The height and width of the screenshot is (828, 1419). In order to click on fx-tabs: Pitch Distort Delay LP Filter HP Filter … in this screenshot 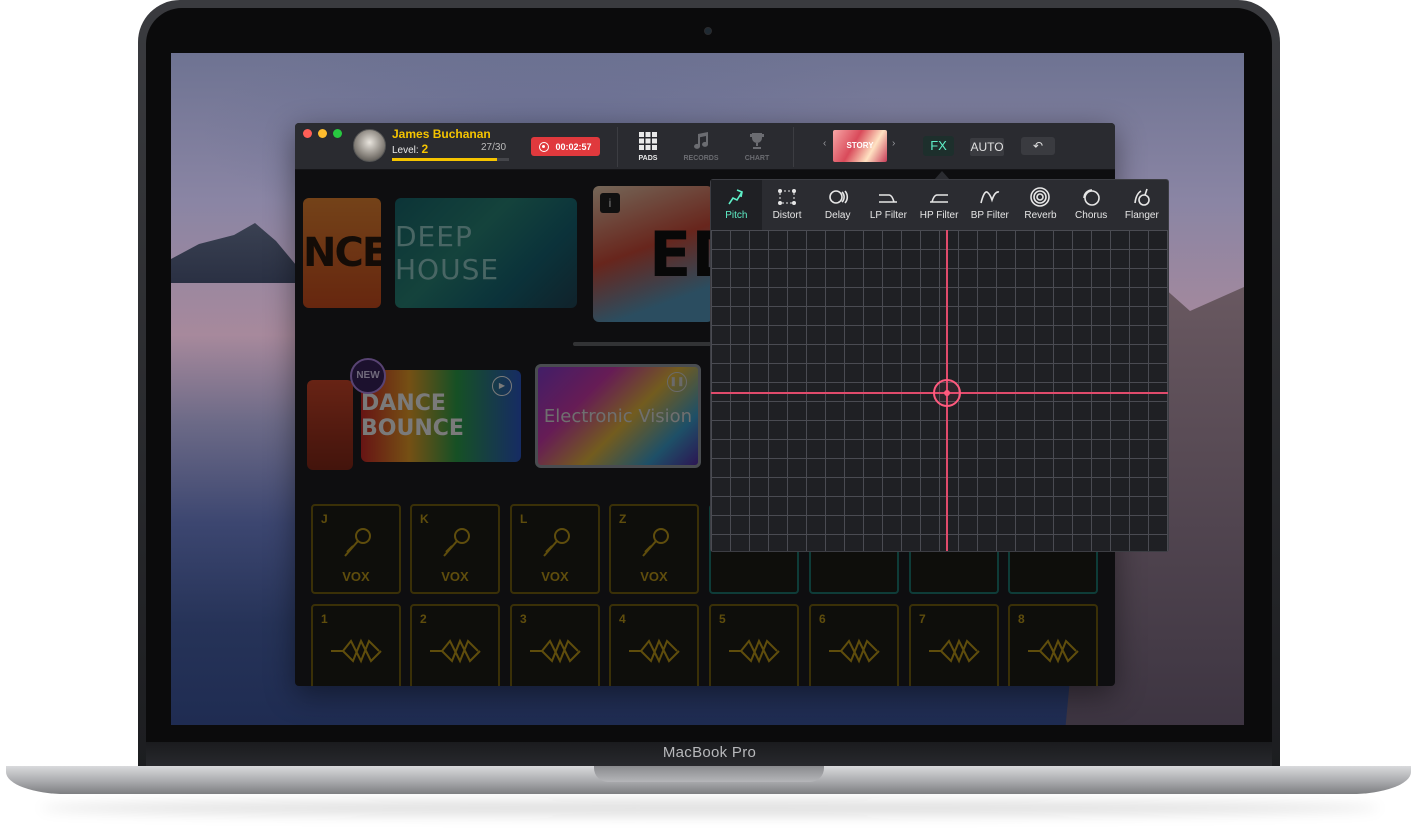, I will do `click(939, 205)`.